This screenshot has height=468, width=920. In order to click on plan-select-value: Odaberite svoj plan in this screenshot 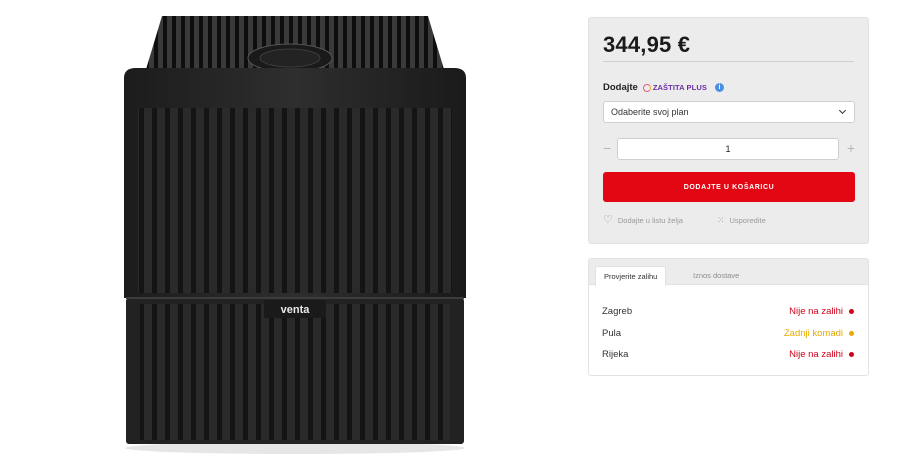, I will do `click(650, 112)`.